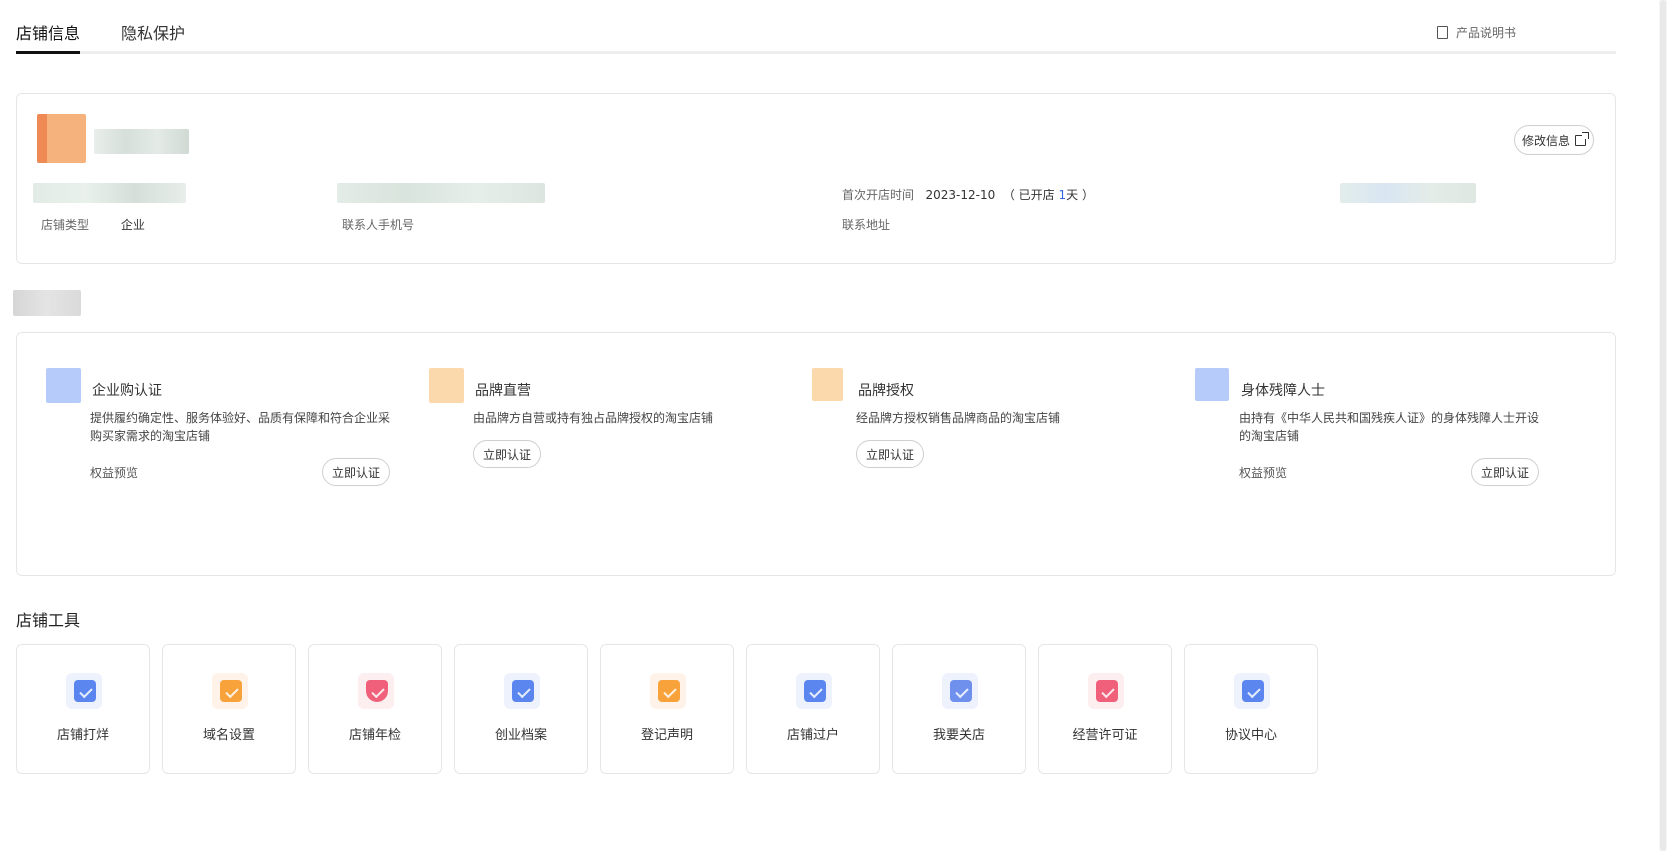 The image size is (1667, 851). What do you see at coordinates (378, 225) in the screenshot?
I see `phone-label: 联系人手机号` at bounding box center [378, 225].